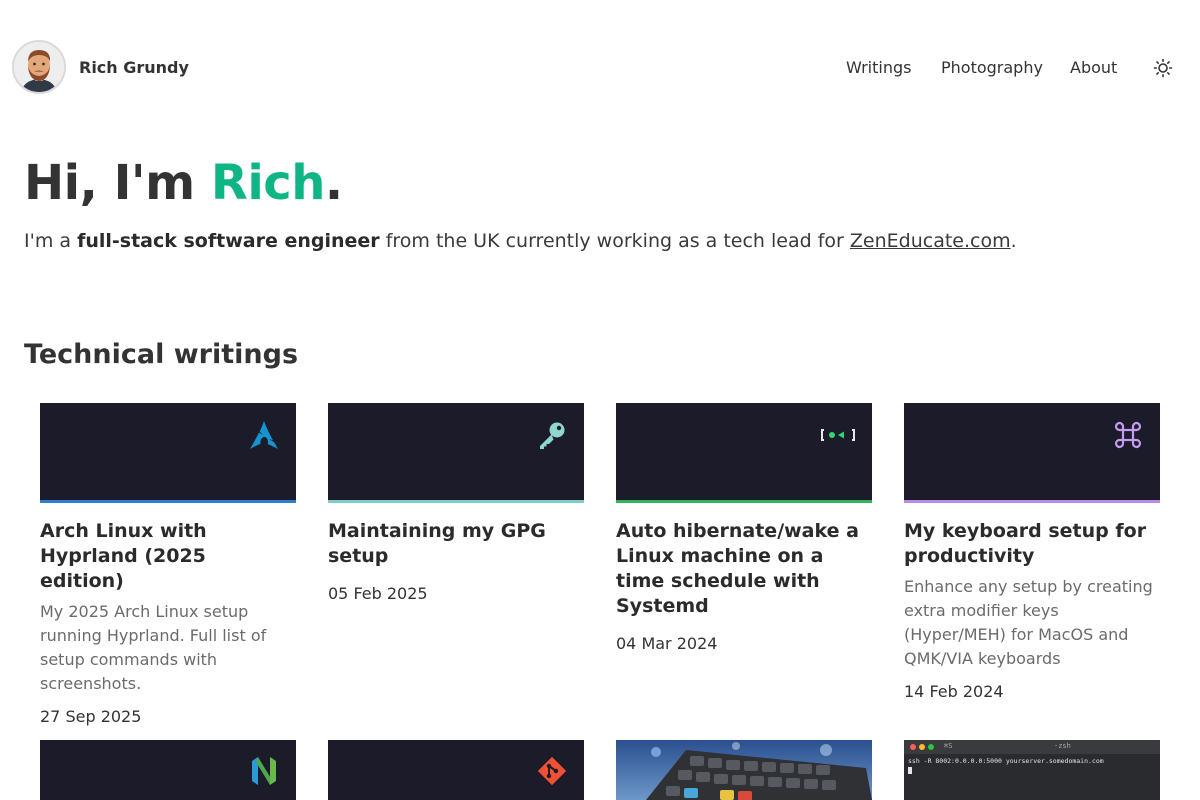  I want to click on article-title: Maintaining my GPG setup, so click(456, 544).